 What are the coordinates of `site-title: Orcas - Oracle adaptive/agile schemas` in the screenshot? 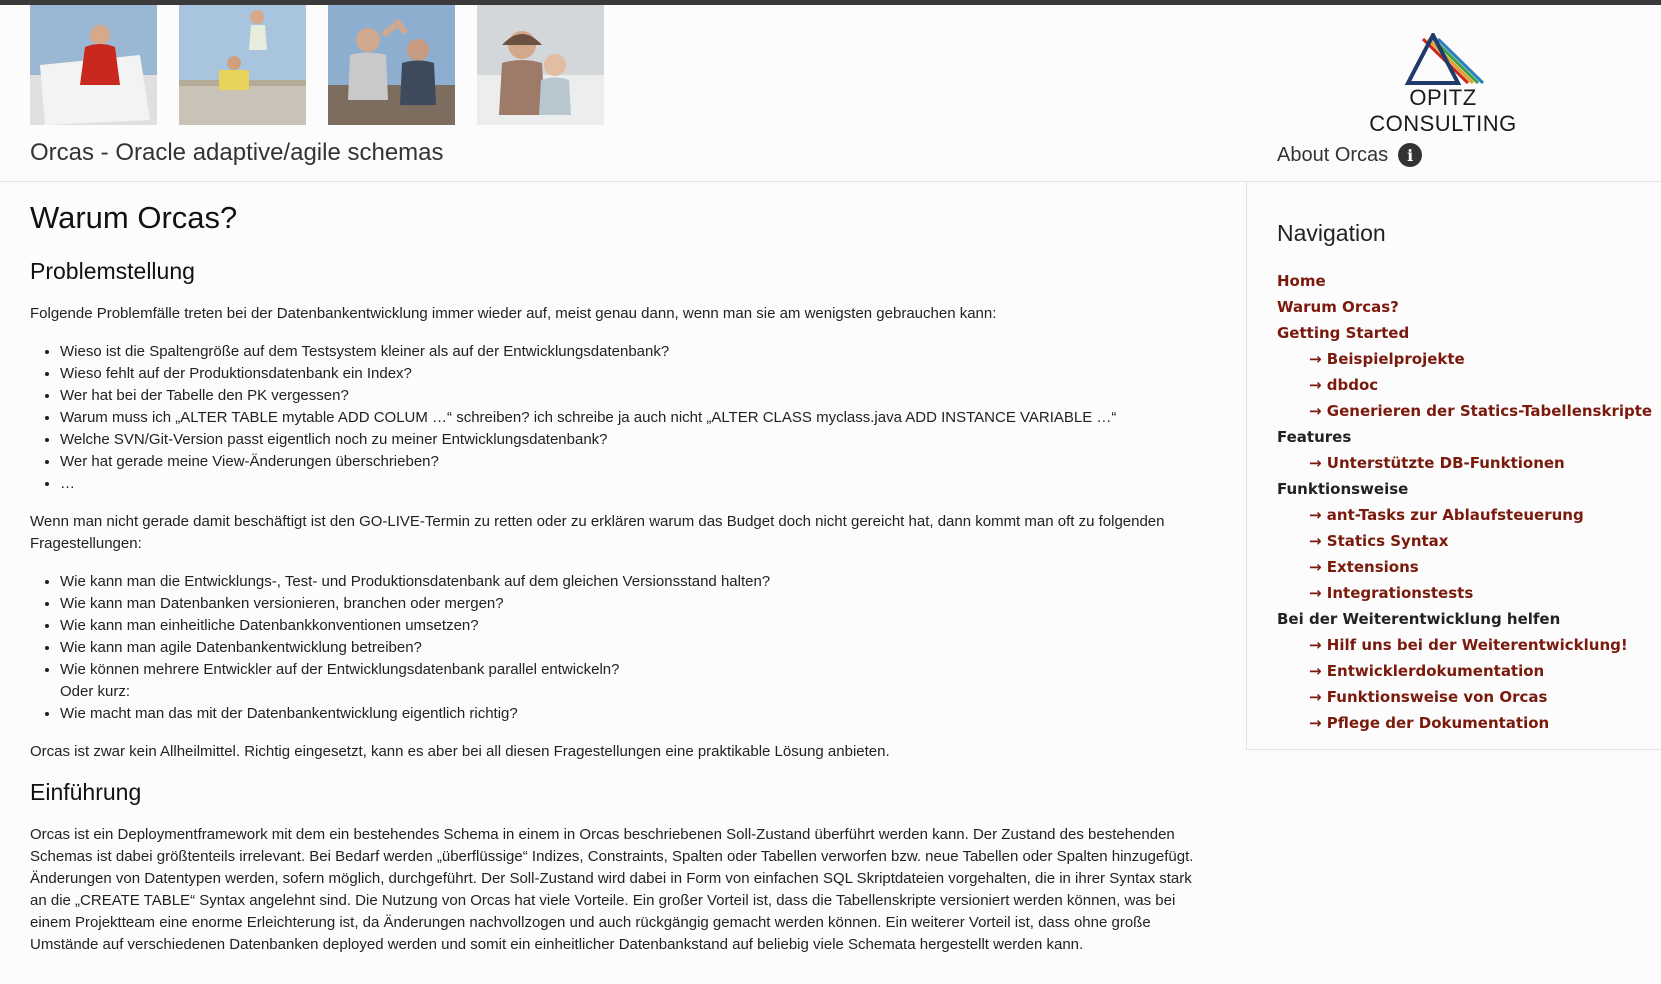 It's located at (237, 153).